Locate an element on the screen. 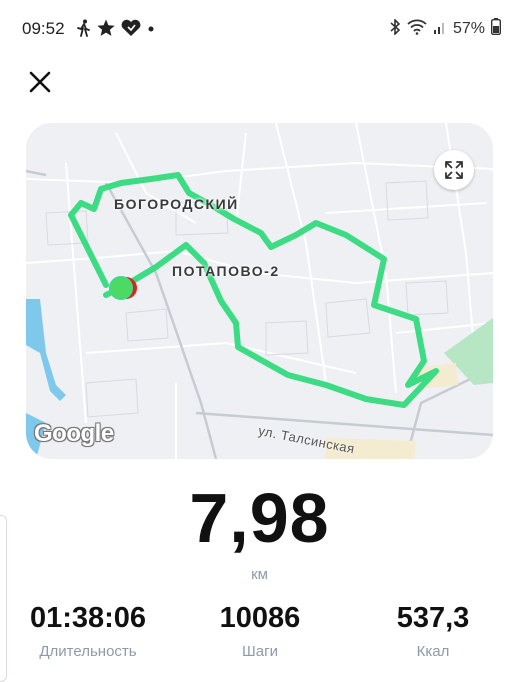 Image resolution: width=519 pixels, height=682 pixels. duration-value: 01:38:06 is located at coordinates (88, 618).